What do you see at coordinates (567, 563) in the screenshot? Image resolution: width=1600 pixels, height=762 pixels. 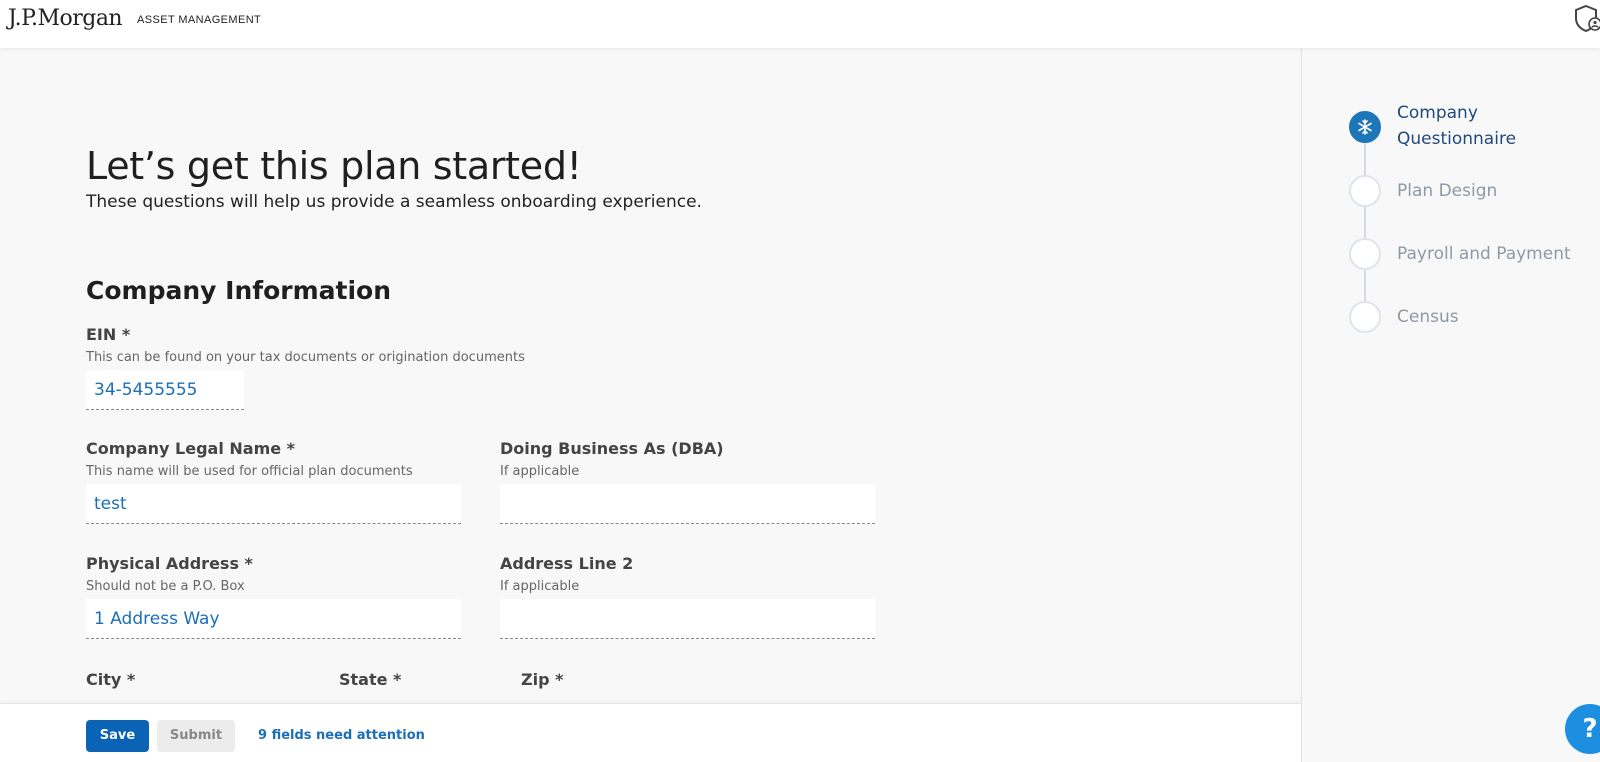 I see `address2-label: Address Line 2` at bounding box center [567, 563].